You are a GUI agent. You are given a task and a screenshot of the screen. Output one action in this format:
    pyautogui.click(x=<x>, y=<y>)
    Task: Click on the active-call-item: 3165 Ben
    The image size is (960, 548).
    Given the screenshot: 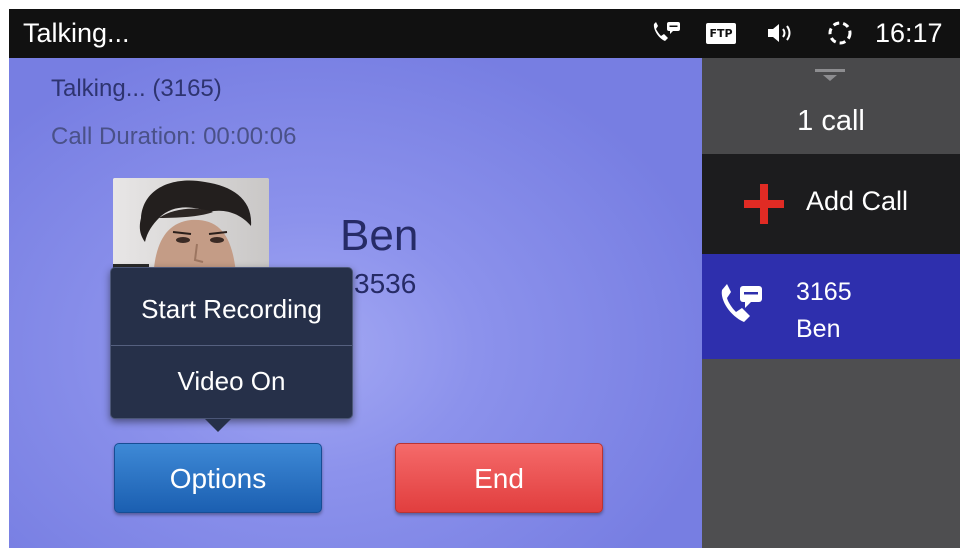 What is the action you would take?
    pyautogui.click(x=831, y=306)
    